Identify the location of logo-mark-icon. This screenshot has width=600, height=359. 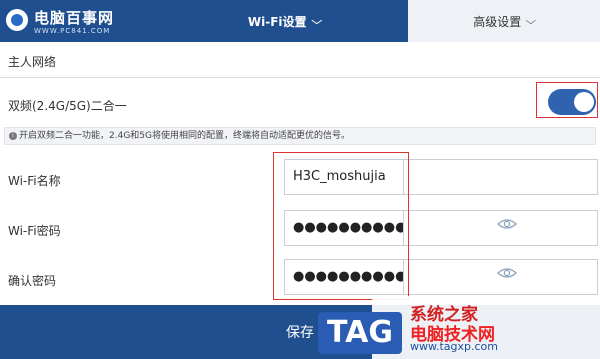
(17, 20).